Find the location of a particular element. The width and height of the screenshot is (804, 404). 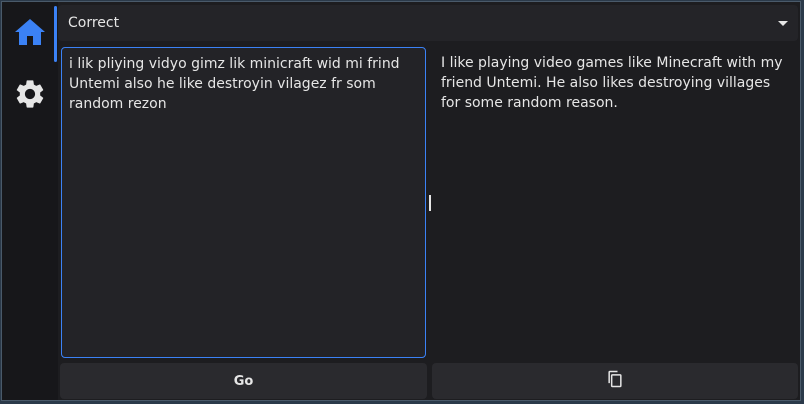

mode-dropdown-value: Correct is located at coordinates (94, 23).